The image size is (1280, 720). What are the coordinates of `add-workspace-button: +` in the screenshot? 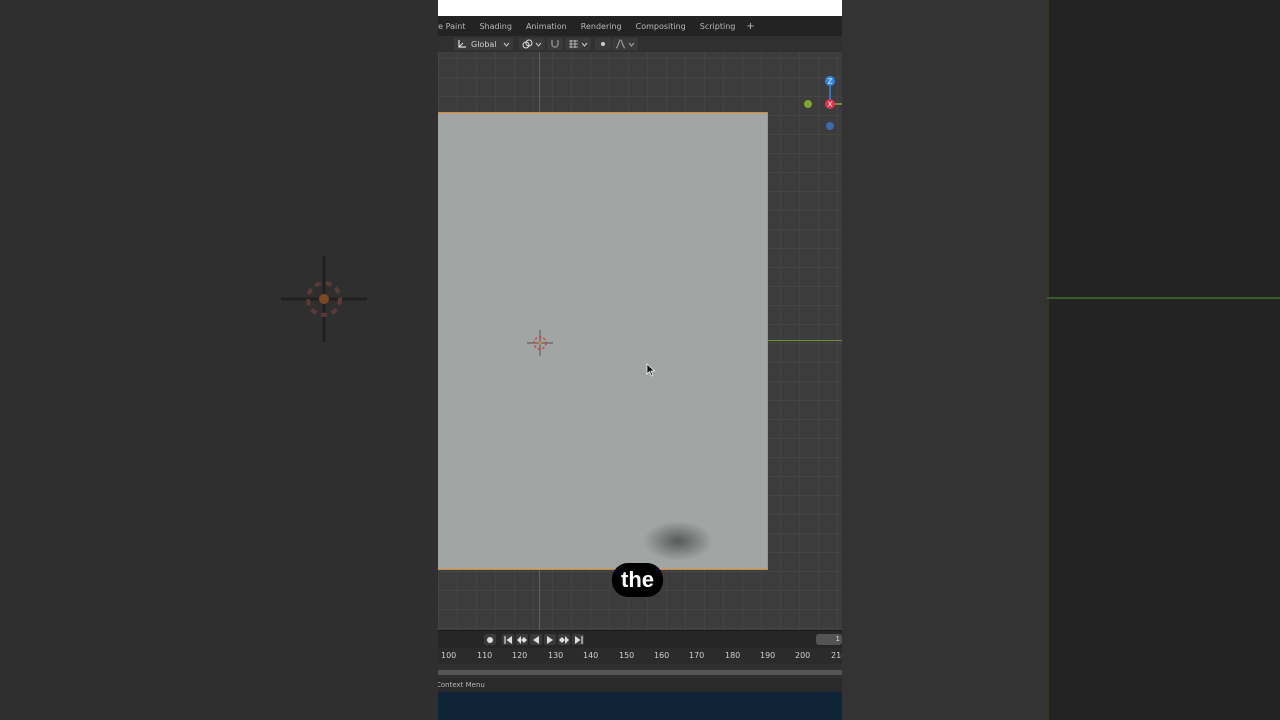 It's located at (750, 26).